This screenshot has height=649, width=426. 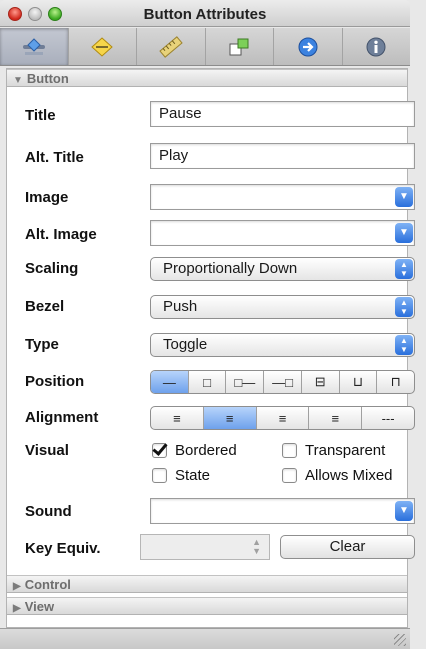 I want to click on tab-attributes, so click(x=34, y=46).